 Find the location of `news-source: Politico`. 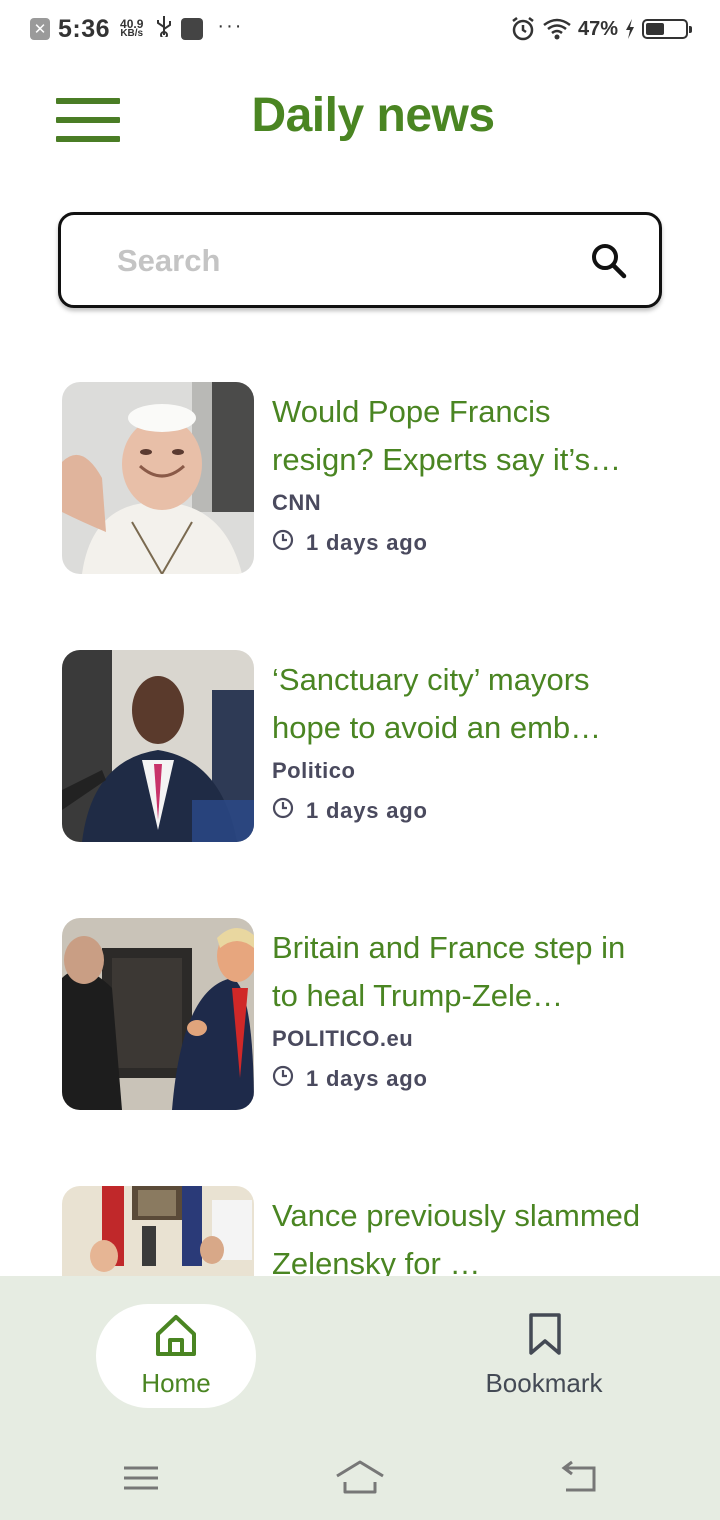

news-source: Politico is located at coordinates (314, 770).